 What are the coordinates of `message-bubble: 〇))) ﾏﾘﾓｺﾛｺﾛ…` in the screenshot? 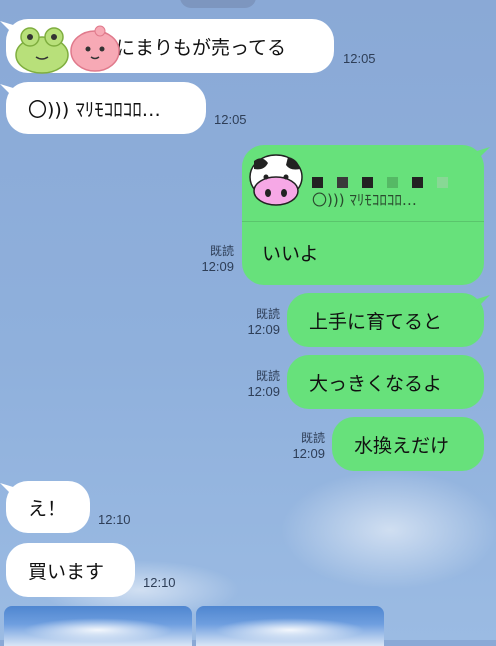 It's located at (106, 108).